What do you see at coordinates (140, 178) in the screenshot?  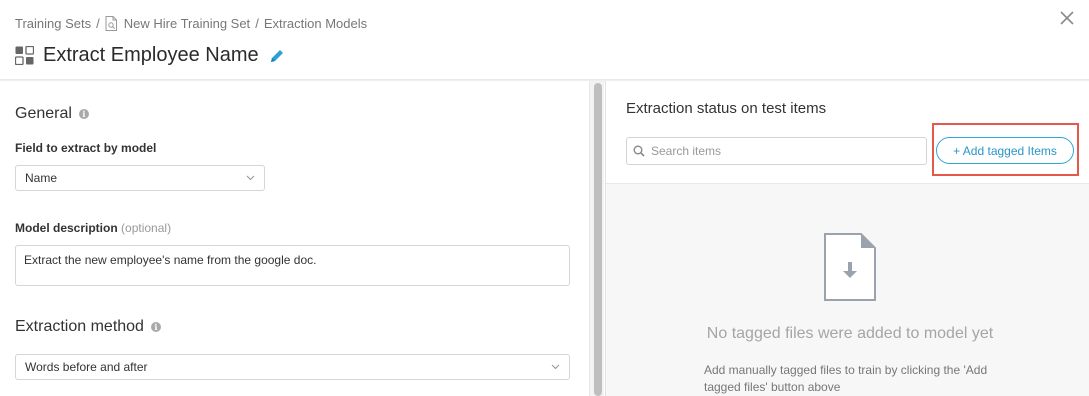 I see `field-select: Name` at bounding box center [140, 178].